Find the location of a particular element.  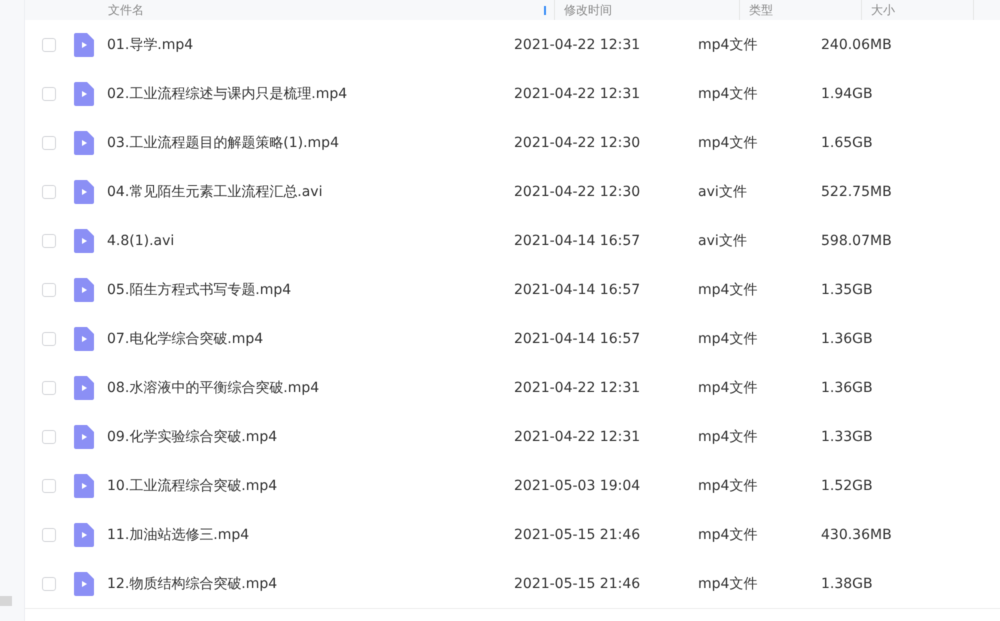

file-size: 1.35GB is located at coordinates (847, 290).